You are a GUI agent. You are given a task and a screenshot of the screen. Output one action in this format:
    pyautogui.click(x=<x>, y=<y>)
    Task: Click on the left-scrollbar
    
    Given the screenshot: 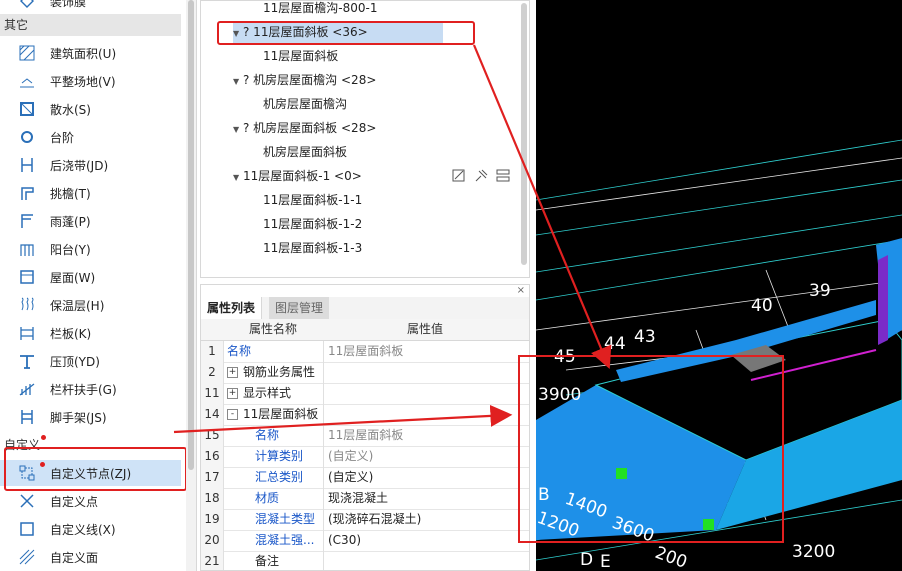 What is the action you would take?
    pyautogui.click(x=191, y=285)
    